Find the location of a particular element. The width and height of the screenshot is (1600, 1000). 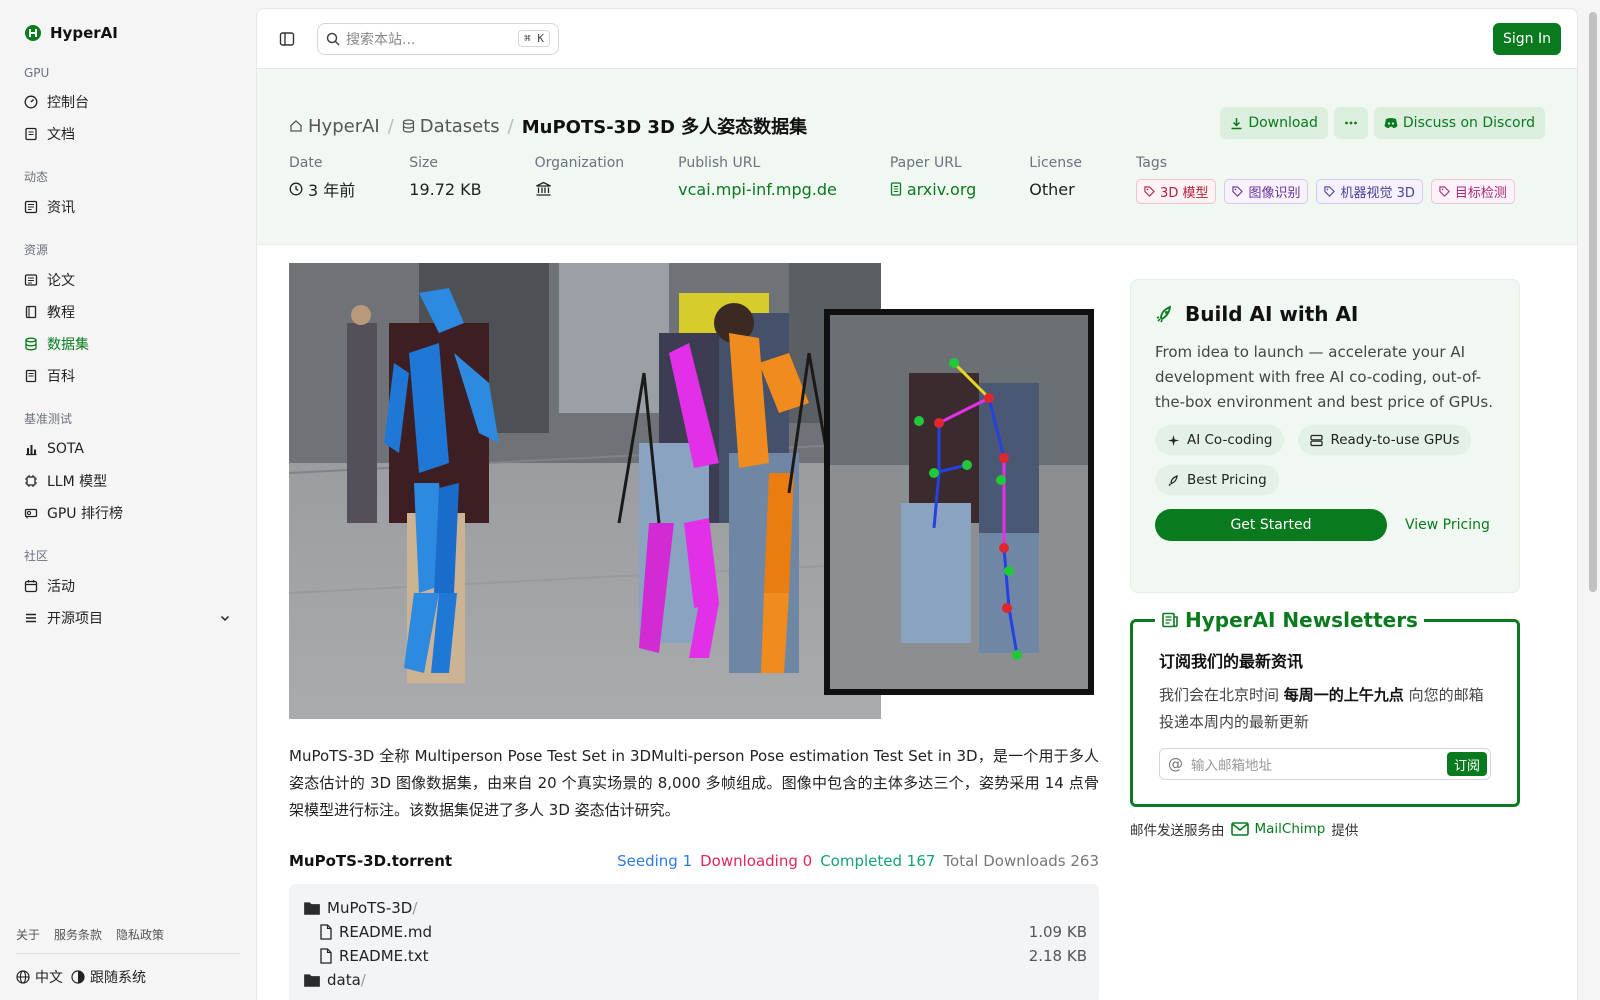

news-icon is located at coordinates (31, 207).